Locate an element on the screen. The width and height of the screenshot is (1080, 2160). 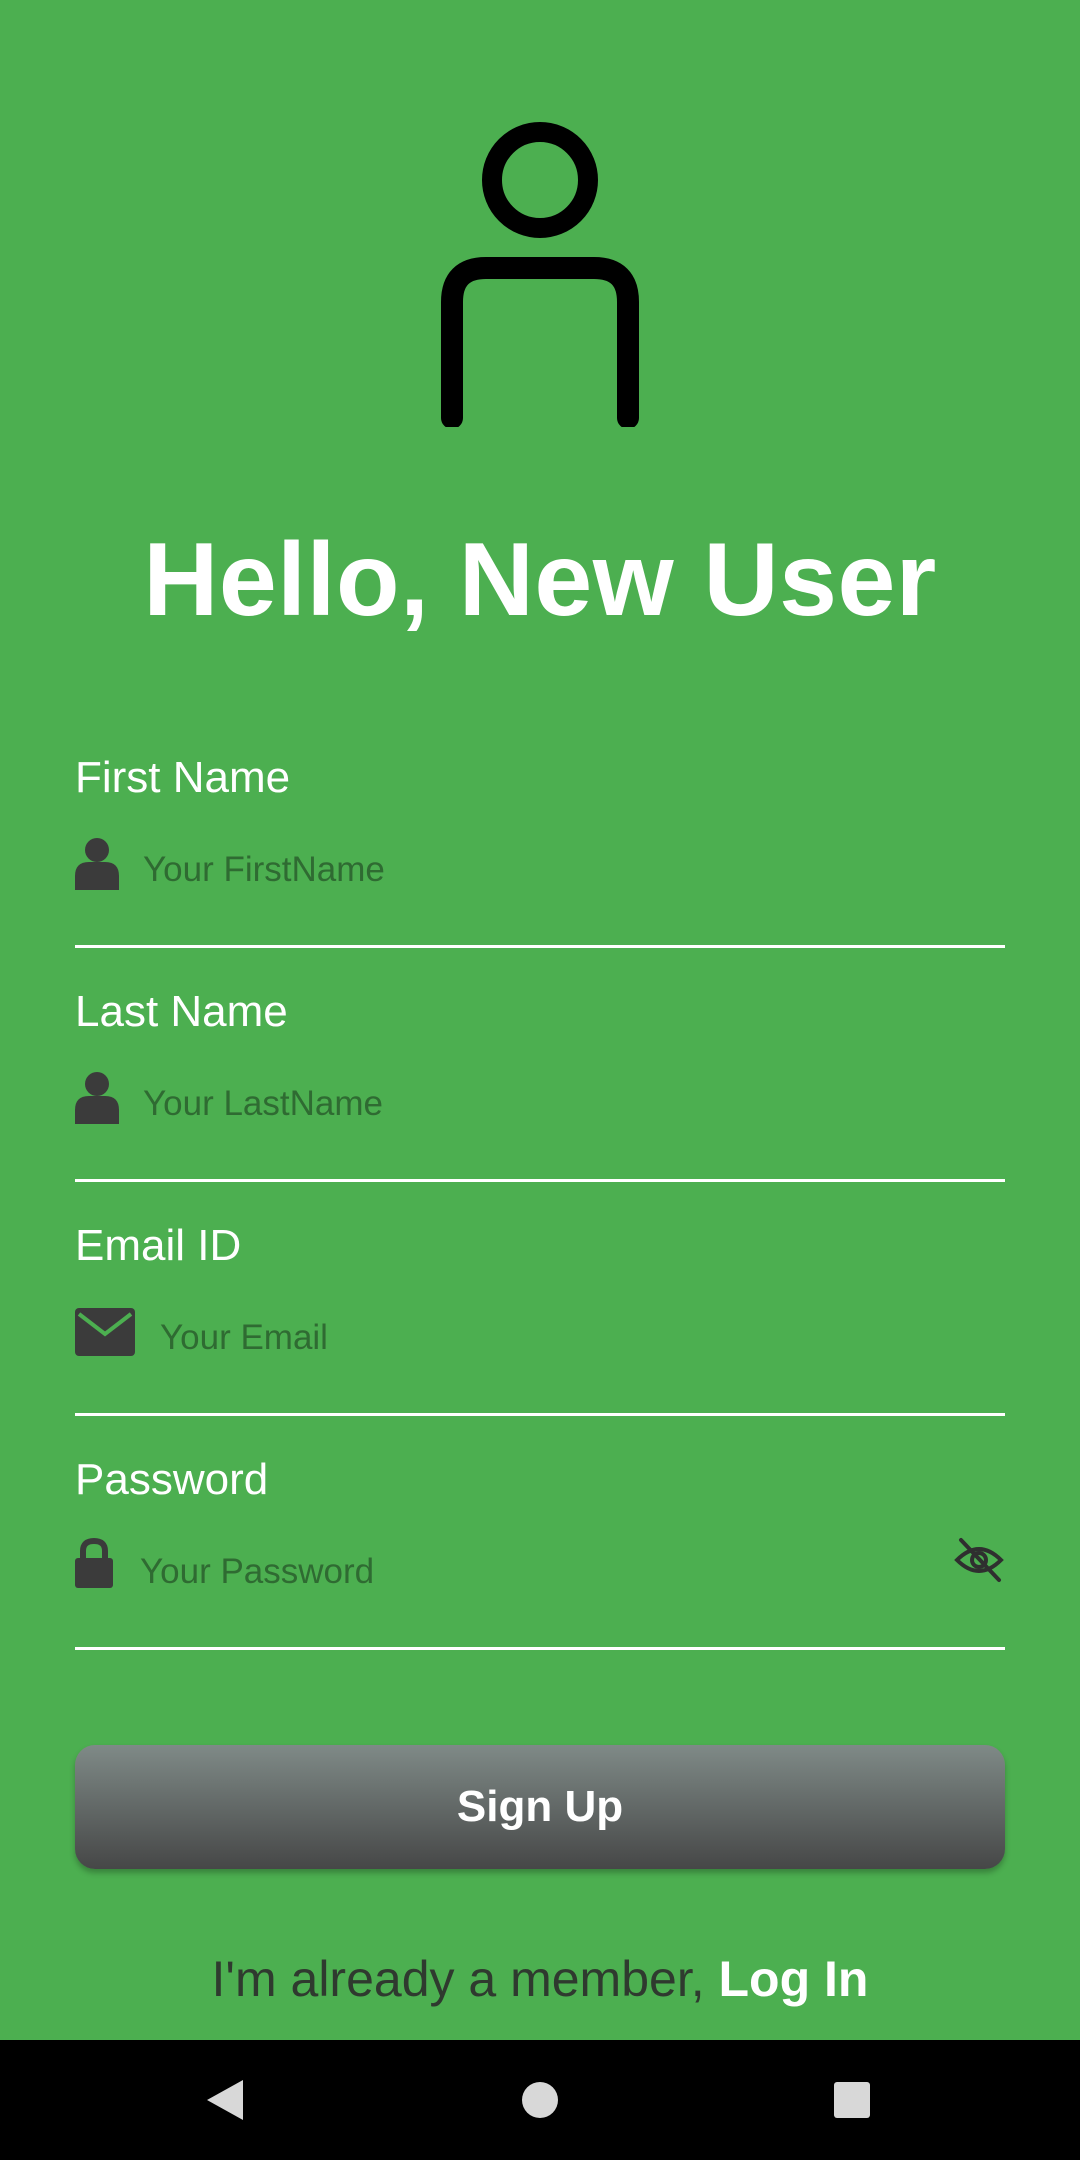
first-name-input is located at coordinates (573, 870).